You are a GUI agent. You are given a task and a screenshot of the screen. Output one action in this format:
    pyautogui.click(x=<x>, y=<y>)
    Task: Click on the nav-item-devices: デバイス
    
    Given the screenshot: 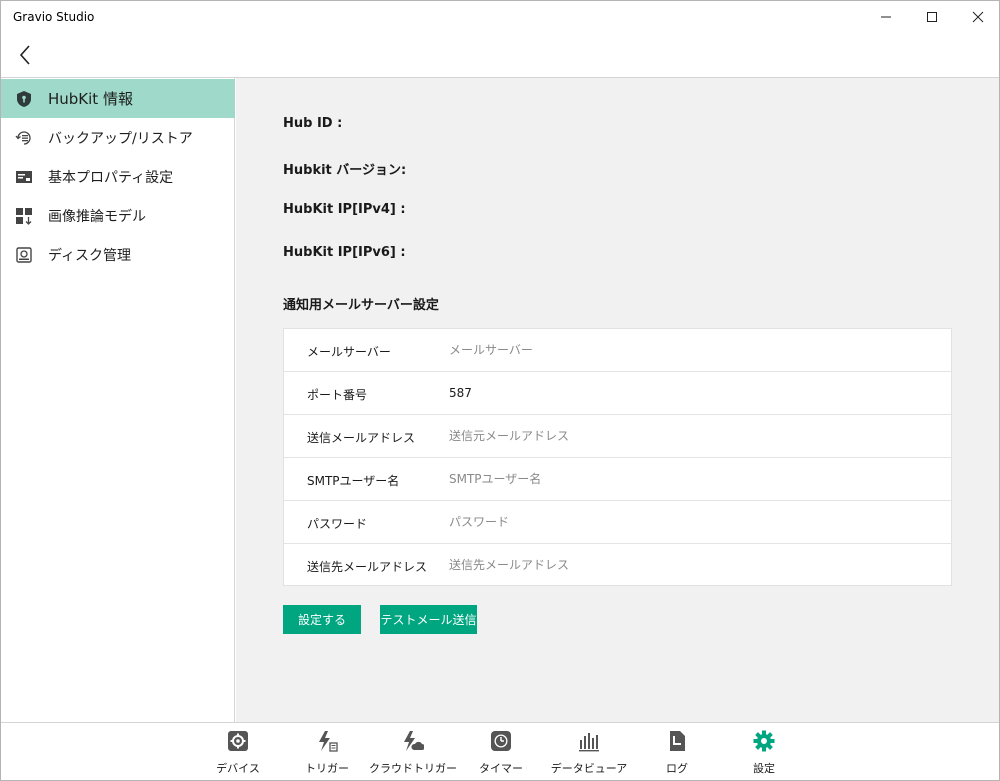 What is the action you would take?
    pyautogui.click(x=238, y=754)
    